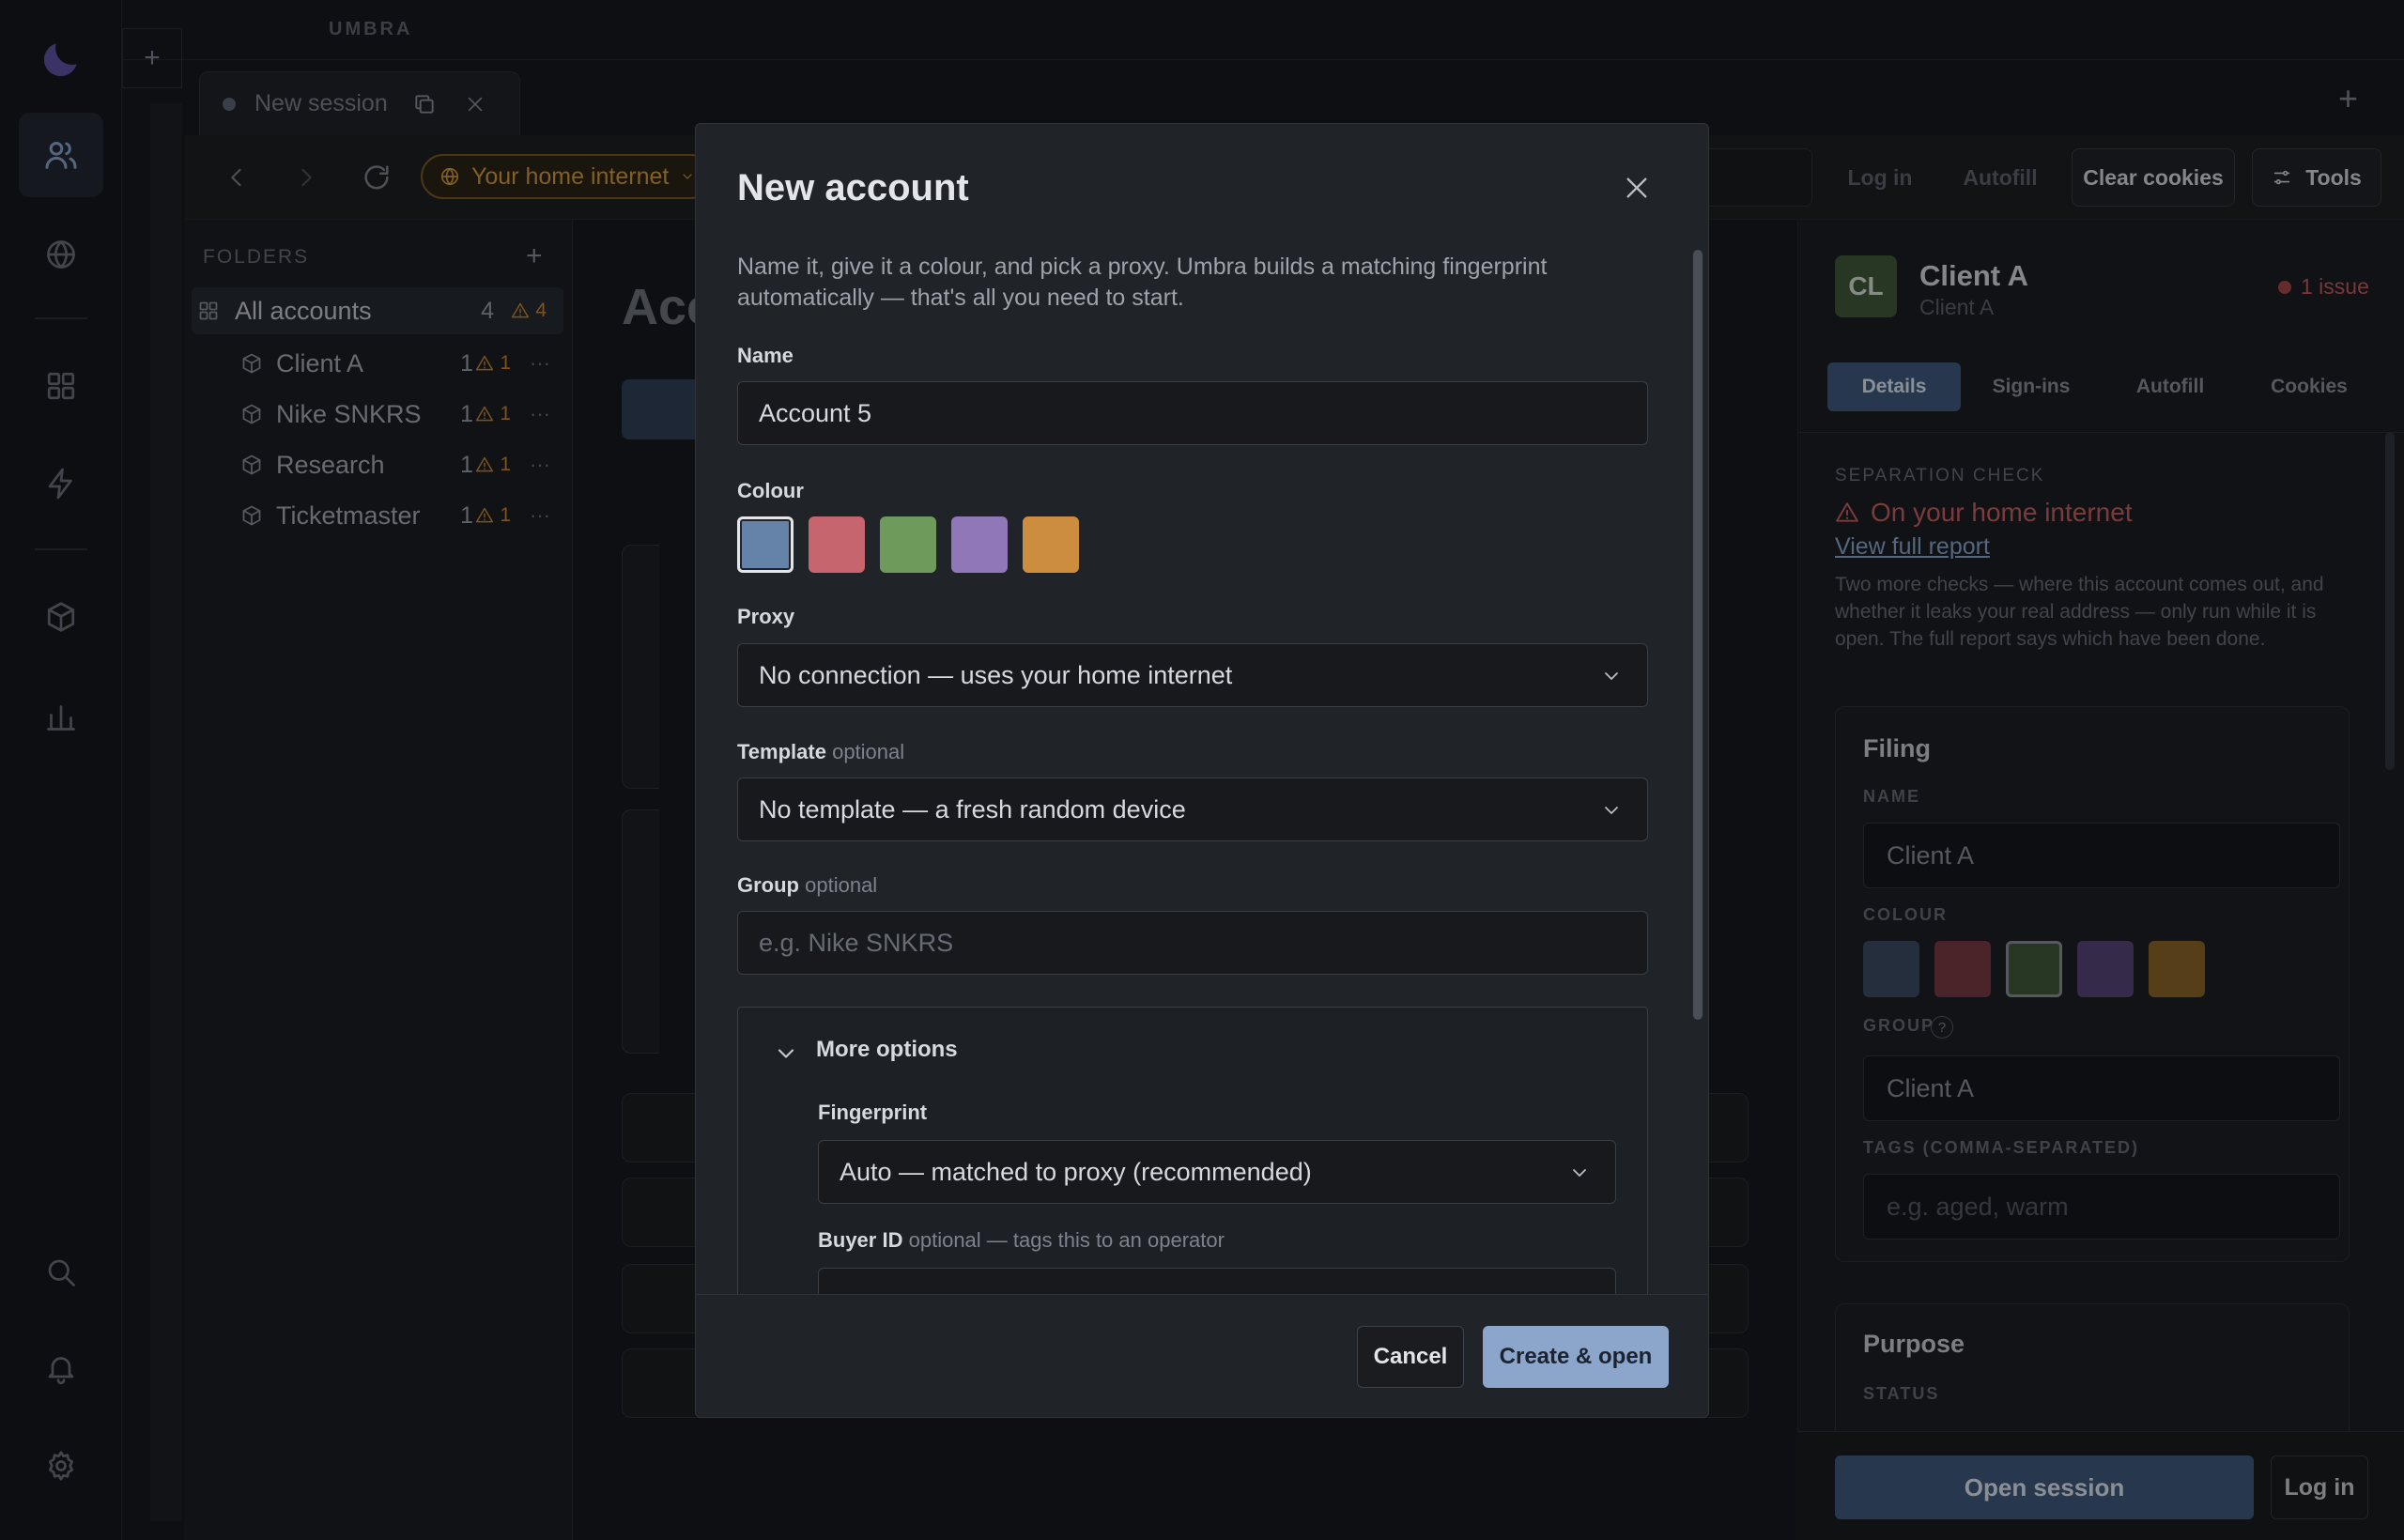 This screenshot has height=1540, width=2404. Describe the element at coordinates (1051, 544) in the screenshot. I see `colour-swatch-orange` at that location.